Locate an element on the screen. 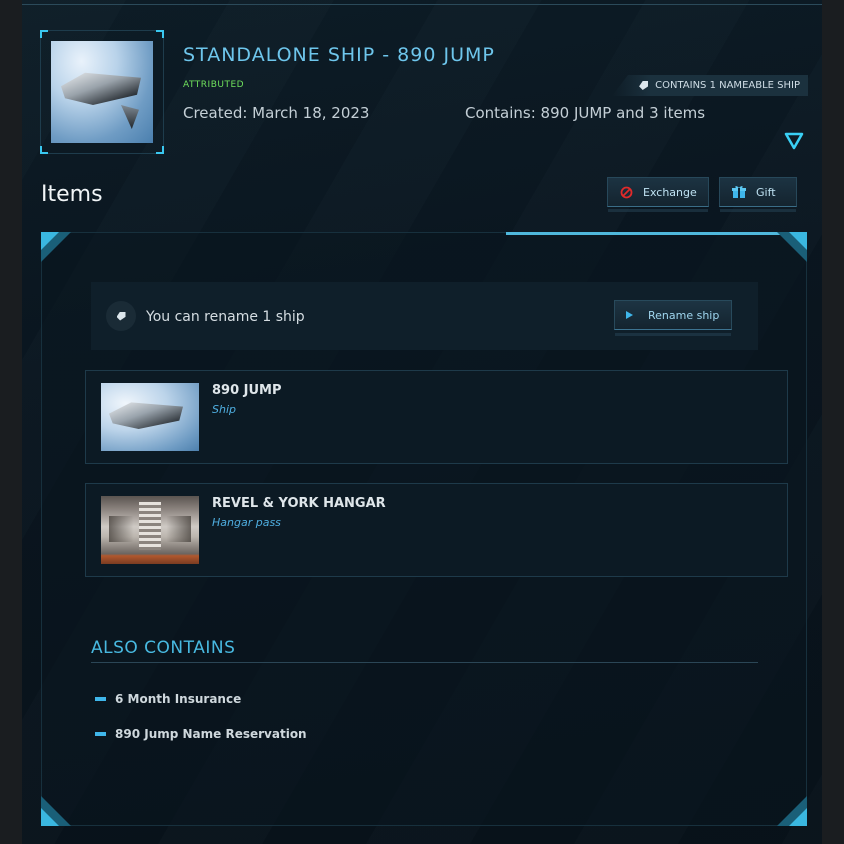 Image resolution: width=844 pixels, height=844 pixels. contains-summary: Contains: 890 JUMP and 3 items is located at coordinates (585, 113).